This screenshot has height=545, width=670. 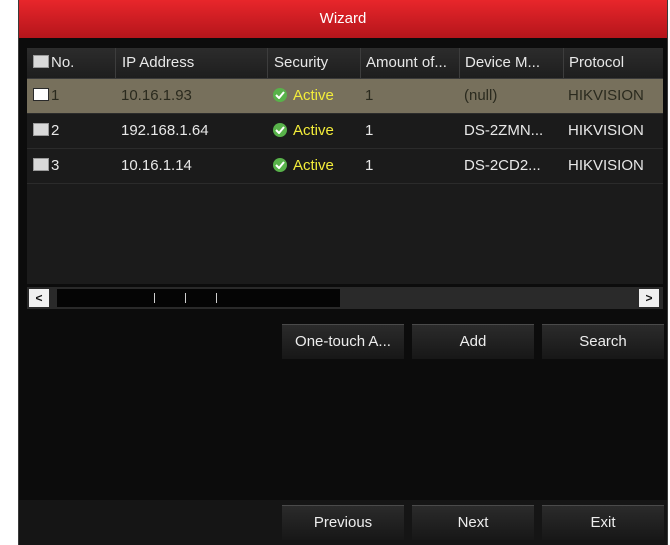 I want to click on header-no: No., so click(x=71, y=63).